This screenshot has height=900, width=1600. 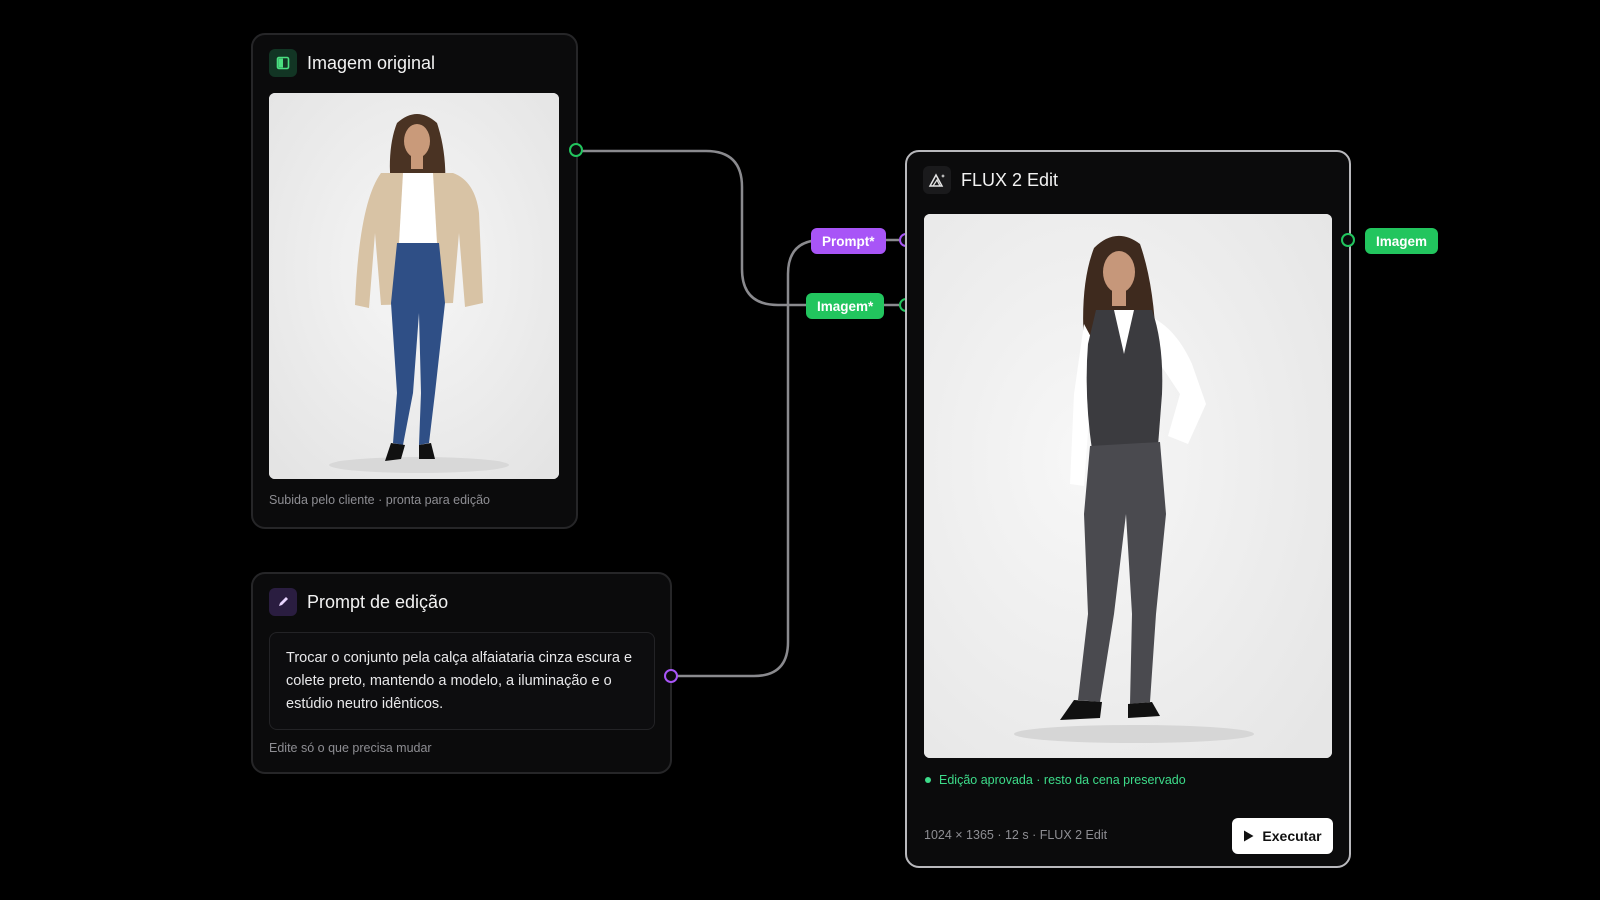 I want to click on flux-node-title: FLUX 2 Edit, so click(x=1010, y=179).